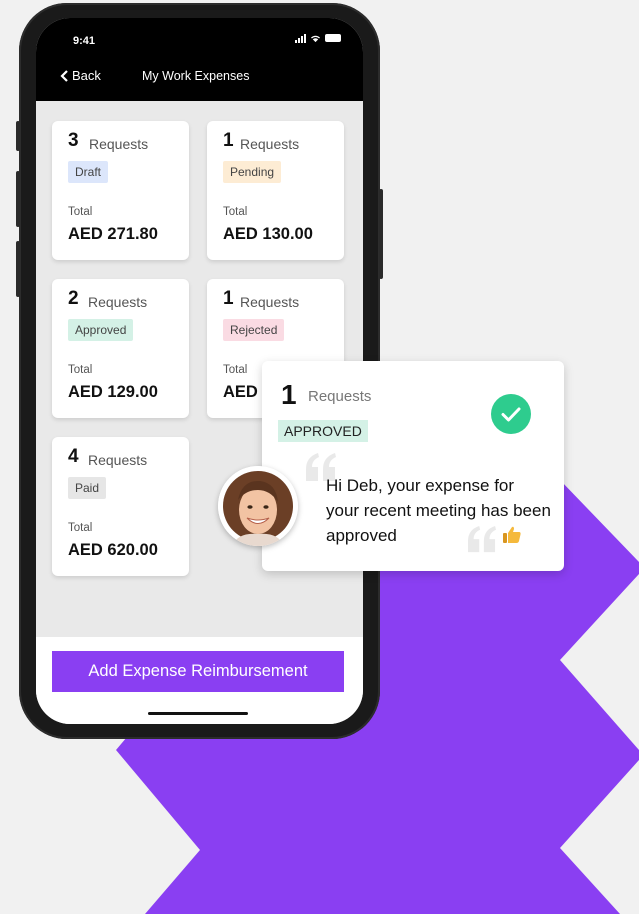 The height and width of the screenshot is (914, 639). Describe the element at coordinates (73, 140) in the screenshot. I see `request-count: 3` at that location.